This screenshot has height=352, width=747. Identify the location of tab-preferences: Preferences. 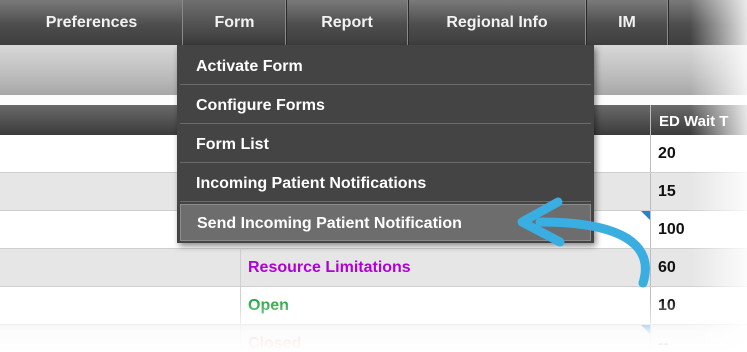
(92, 22).